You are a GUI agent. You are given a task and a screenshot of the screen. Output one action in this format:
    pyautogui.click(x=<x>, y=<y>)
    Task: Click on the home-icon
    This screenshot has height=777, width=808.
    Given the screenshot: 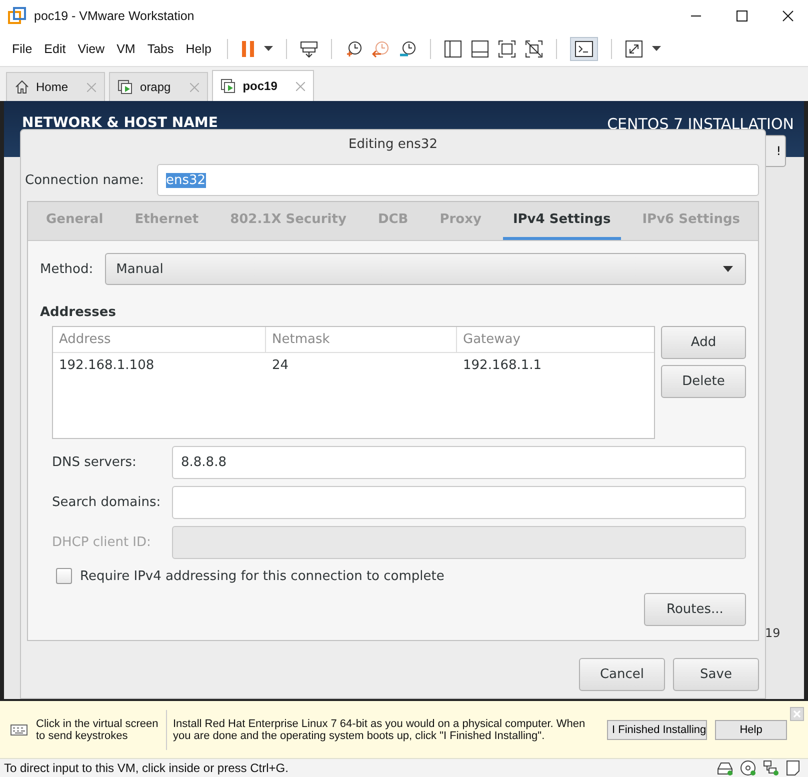 What is the action you would take?
    pyautogui.click(x=22, y=87)
    